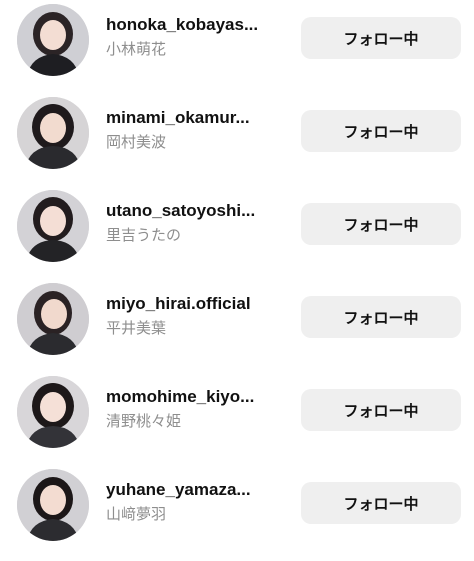 This screenshot has width=474, height=561. I want to click on display-name: 清野桃々姫, so click(144, 421).